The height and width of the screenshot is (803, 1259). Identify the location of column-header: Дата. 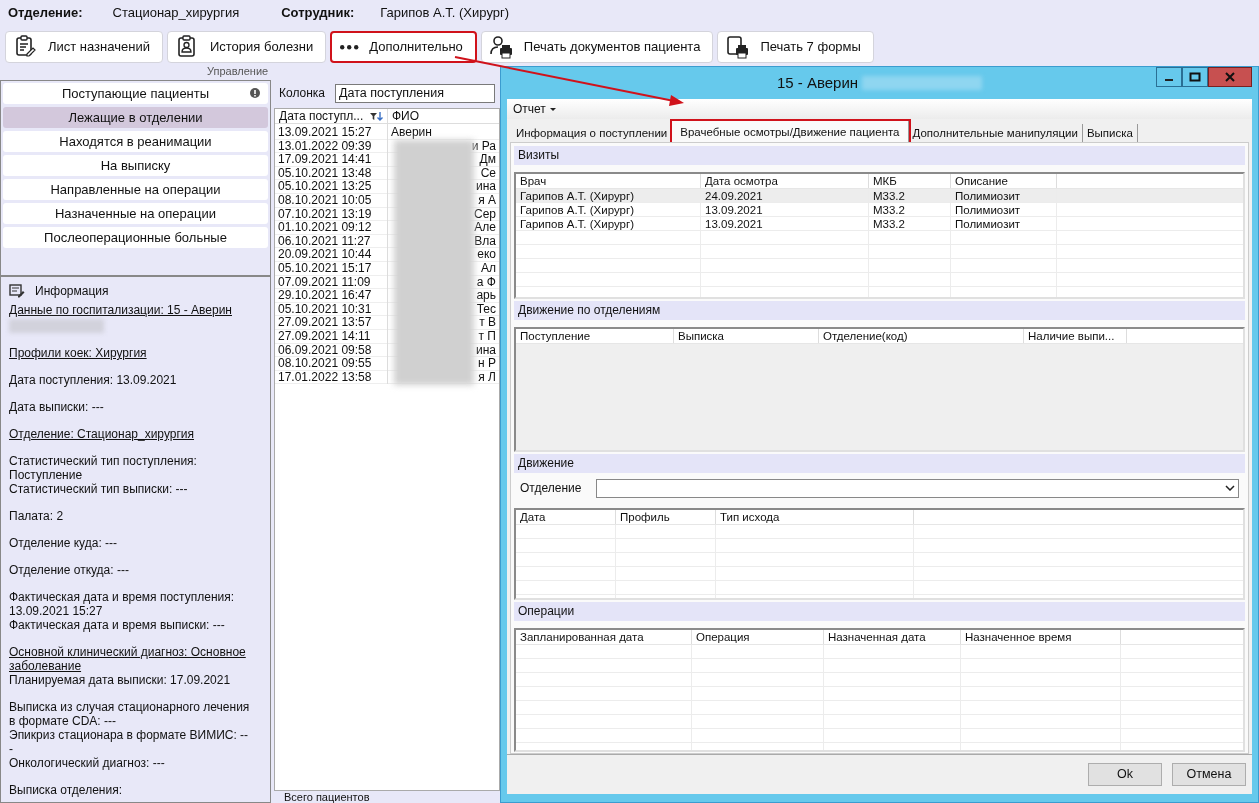
(566, 517).